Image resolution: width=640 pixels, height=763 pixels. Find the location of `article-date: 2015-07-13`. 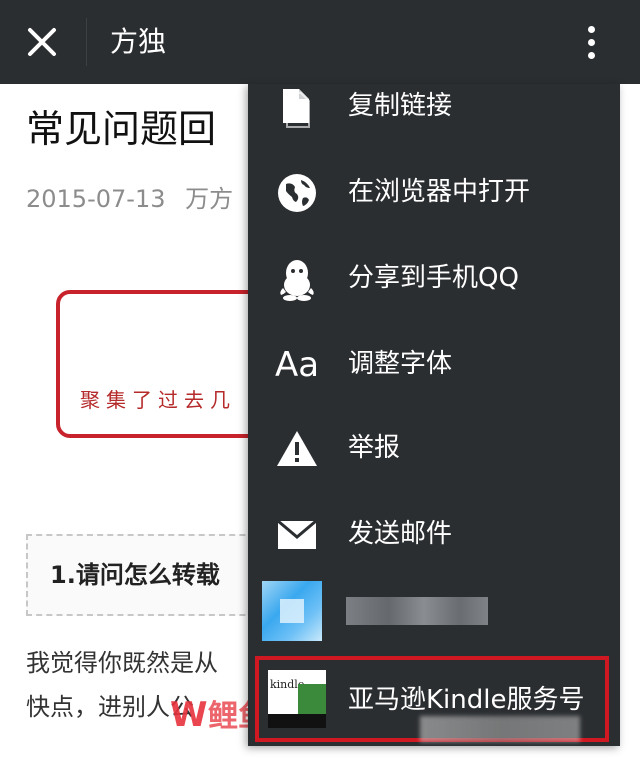

article-date: 2015-07-13 is located at coordinates (96, 199).